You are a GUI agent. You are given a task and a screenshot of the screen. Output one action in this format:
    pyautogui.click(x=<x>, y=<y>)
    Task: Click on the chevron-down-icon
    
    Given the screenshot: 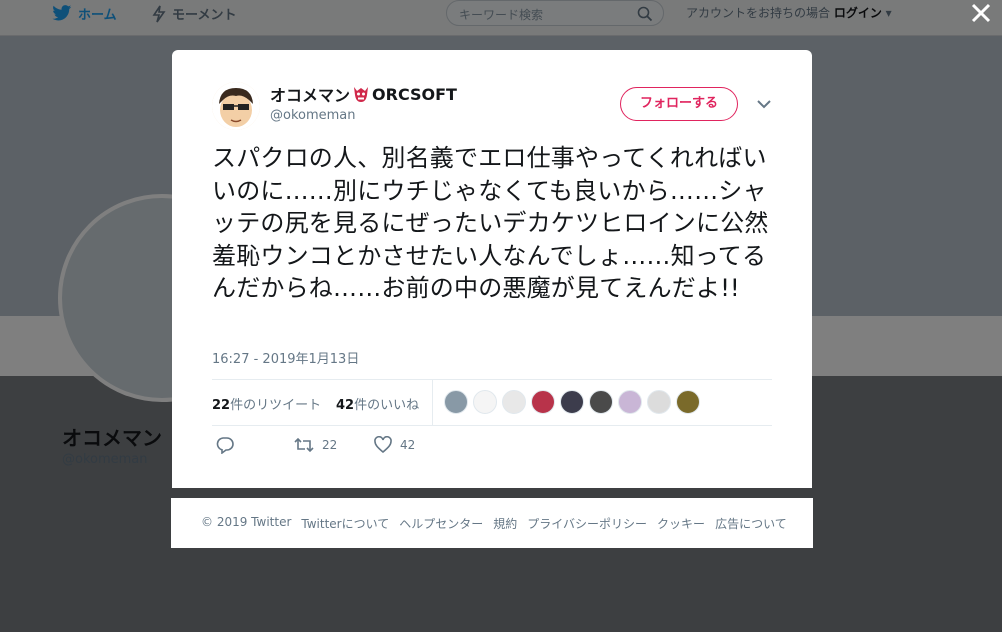 What is the action you would take?
    pyautogui.click(x=764, y=104)
    